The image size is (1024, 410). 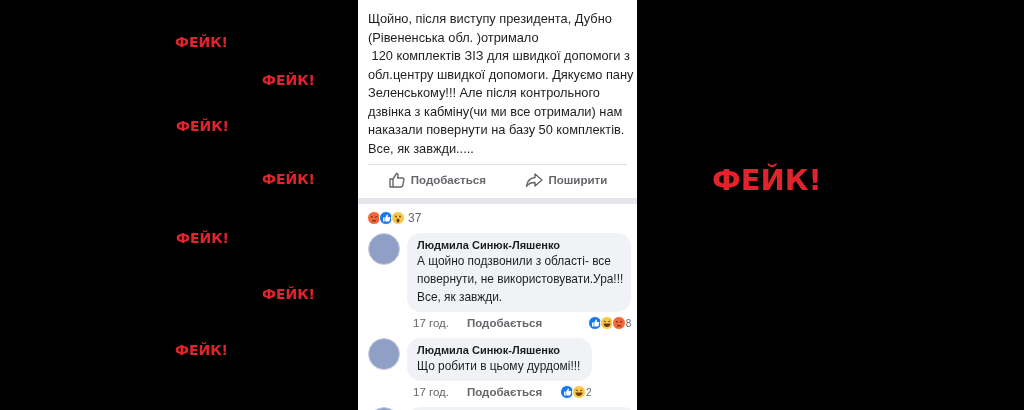 I want to click on reaction-count: 2, so click(x=589, y=392).